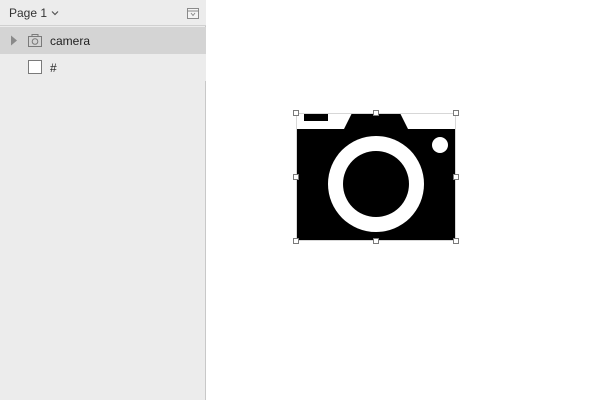 The width and height of the screenshot is (600, 400). What do you see at coordinates (103, 40) in the screenshot?
I see `layer-row-camera: camera` at bounding box center [103, 40].